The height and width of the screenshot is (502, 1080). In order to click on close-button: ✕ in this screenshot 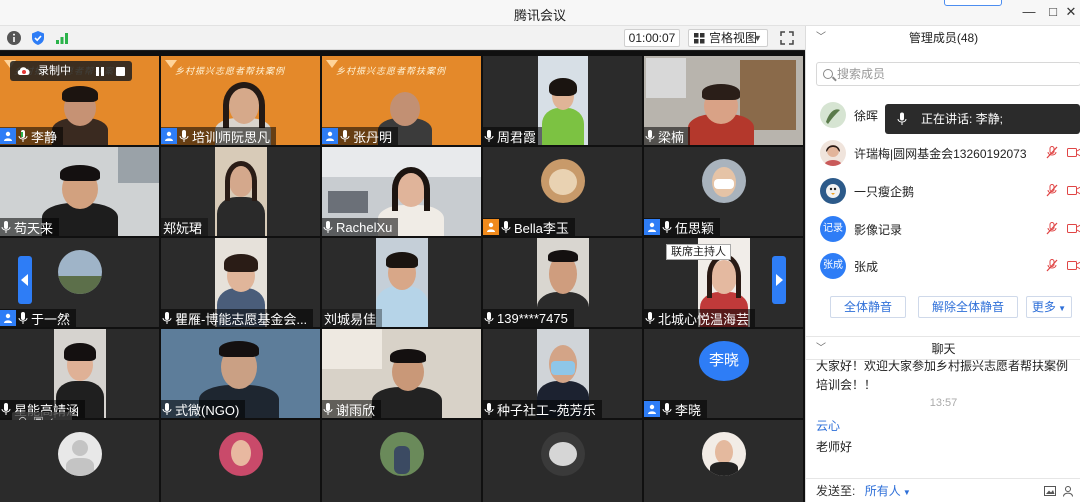, I will do `click(1071, 12)`.